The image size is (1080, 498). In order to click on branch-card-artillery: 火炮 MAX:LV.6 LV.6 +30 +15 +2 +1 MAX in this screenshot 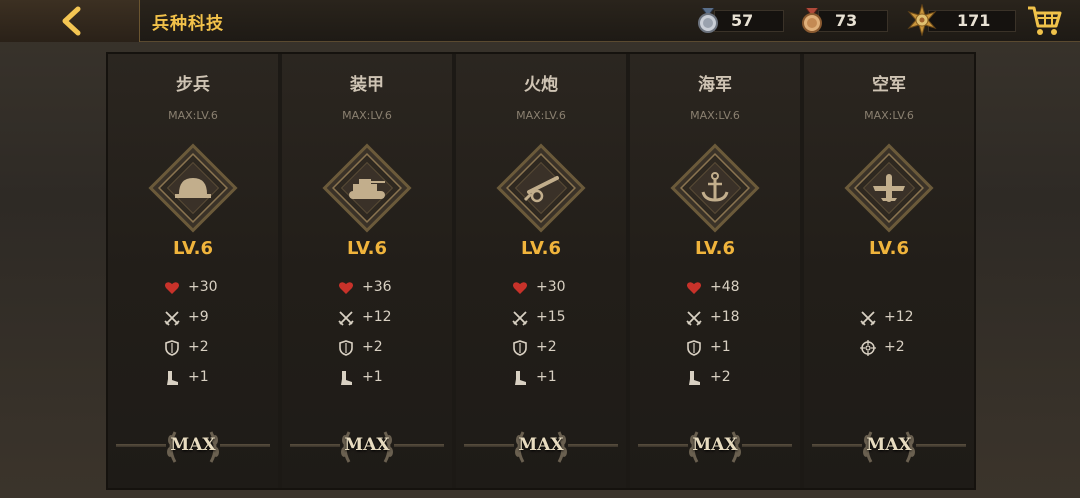, I will do `click(541, 271)`.